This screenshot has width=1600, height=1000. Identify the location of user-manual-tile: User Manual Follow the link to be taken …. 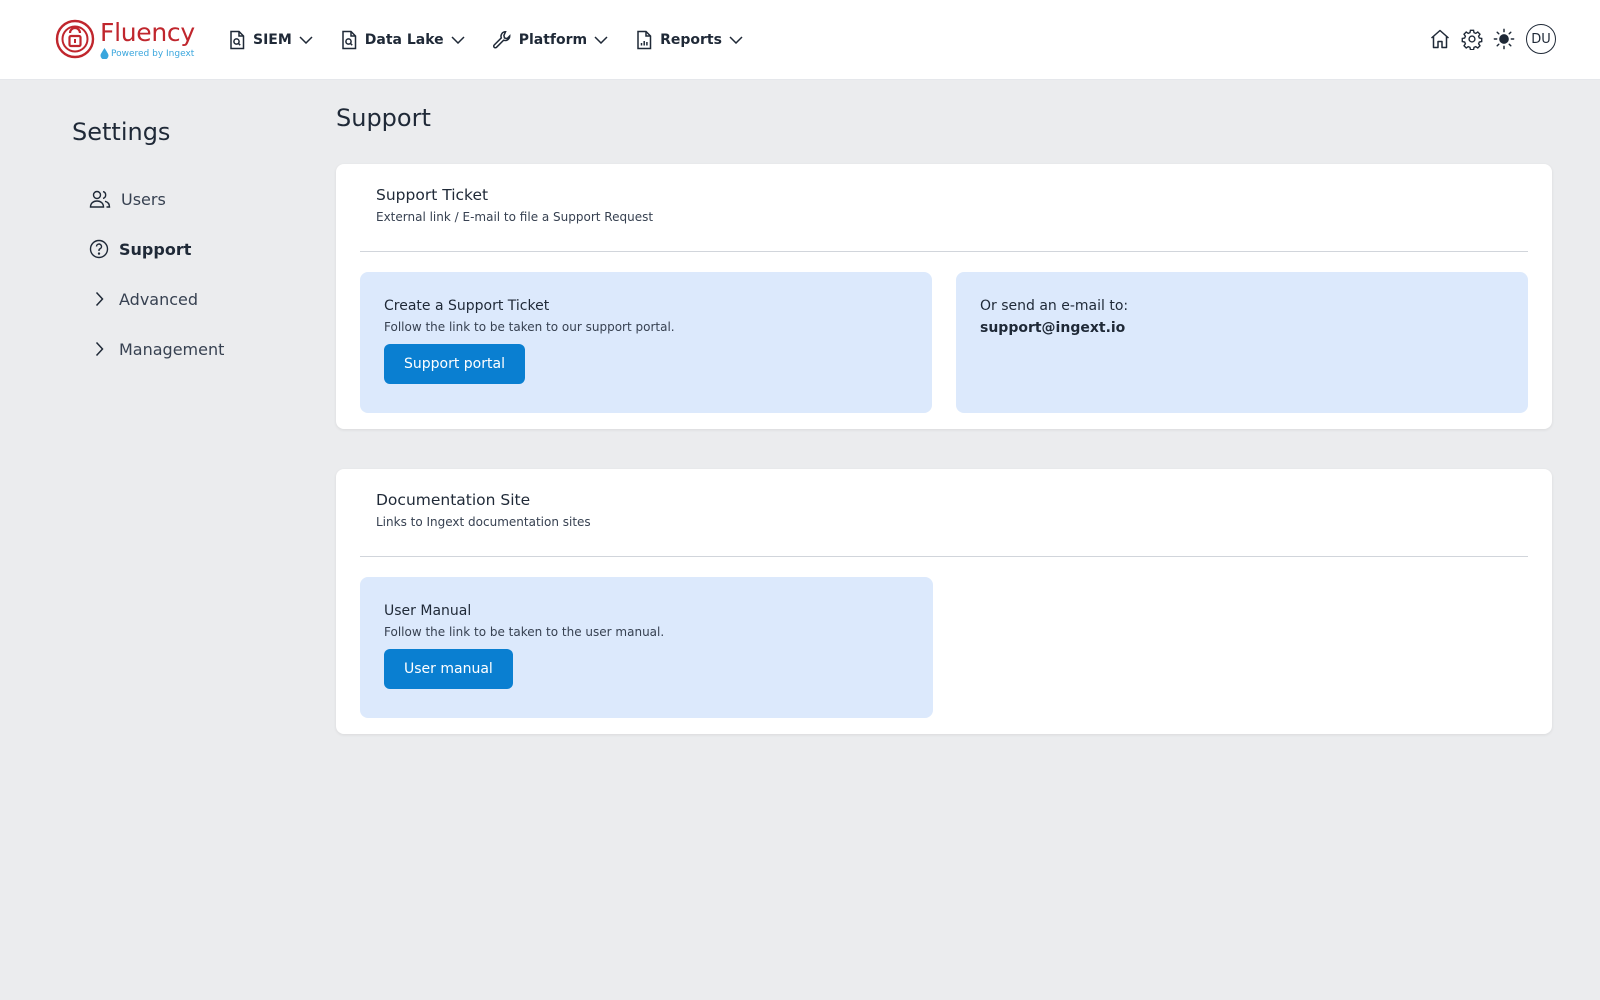
(646, 647).